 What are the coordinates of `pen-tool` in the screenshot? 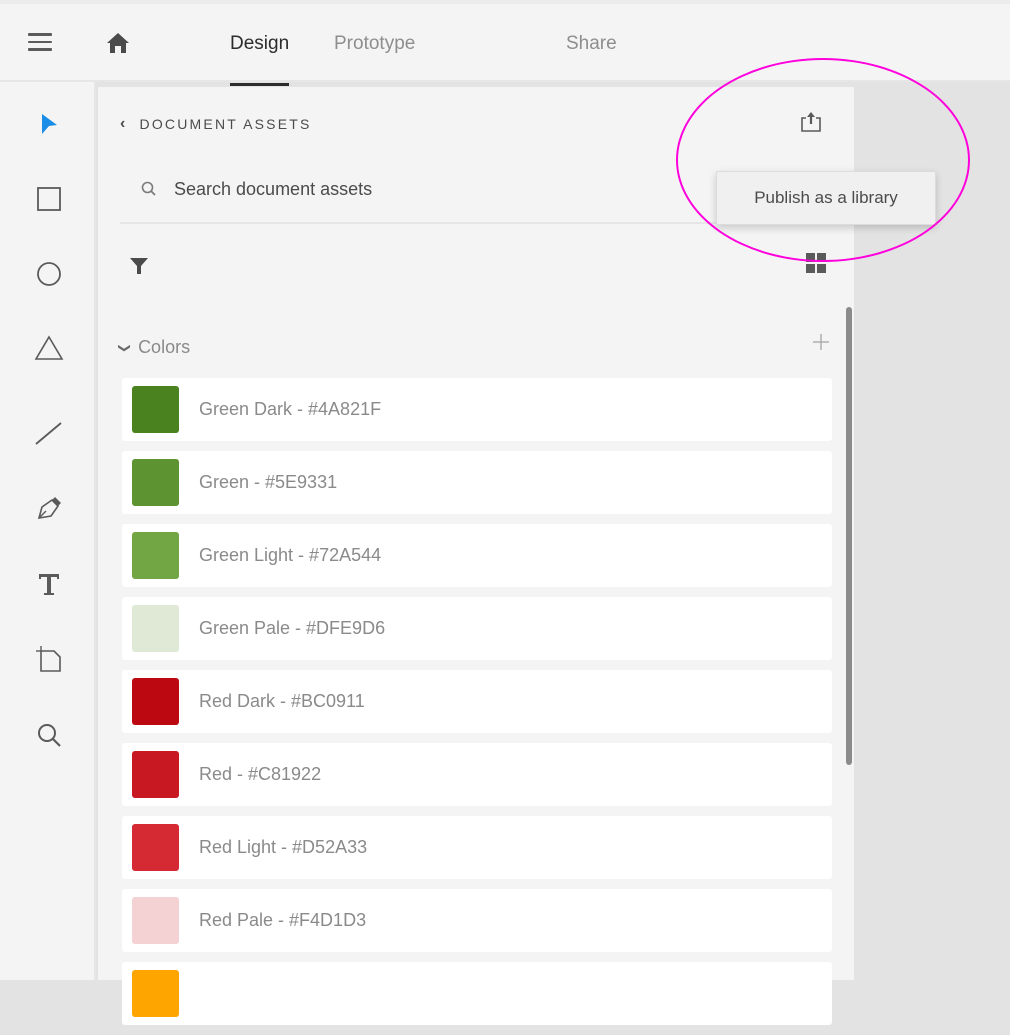 It's located at (49, 508).